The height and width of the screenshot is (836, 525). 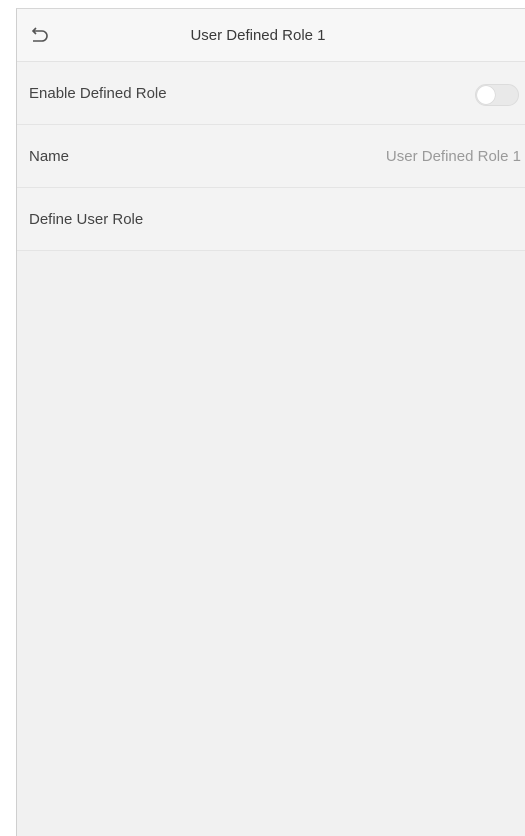 I want to click on define-user-role-label: Define User Role, so click(x=86, y=219).